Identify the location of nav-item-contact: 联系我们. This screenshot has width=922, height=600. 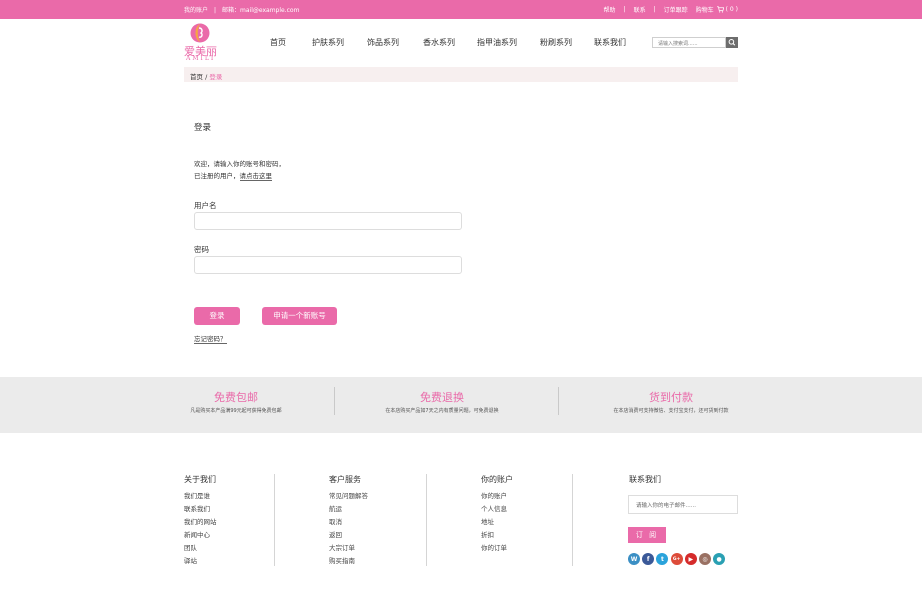
(610, 42).